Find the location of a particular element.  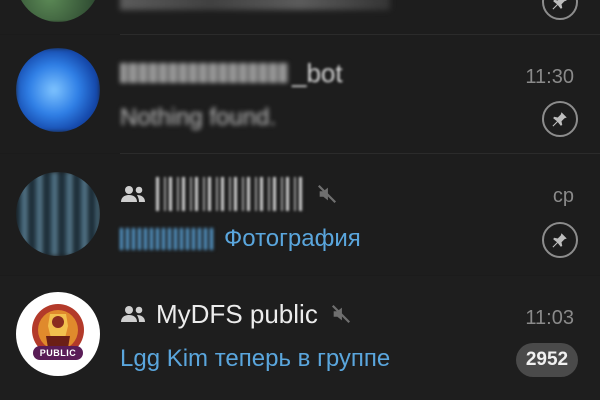

preview-text: Фотография is located at coordinates (292, 238).